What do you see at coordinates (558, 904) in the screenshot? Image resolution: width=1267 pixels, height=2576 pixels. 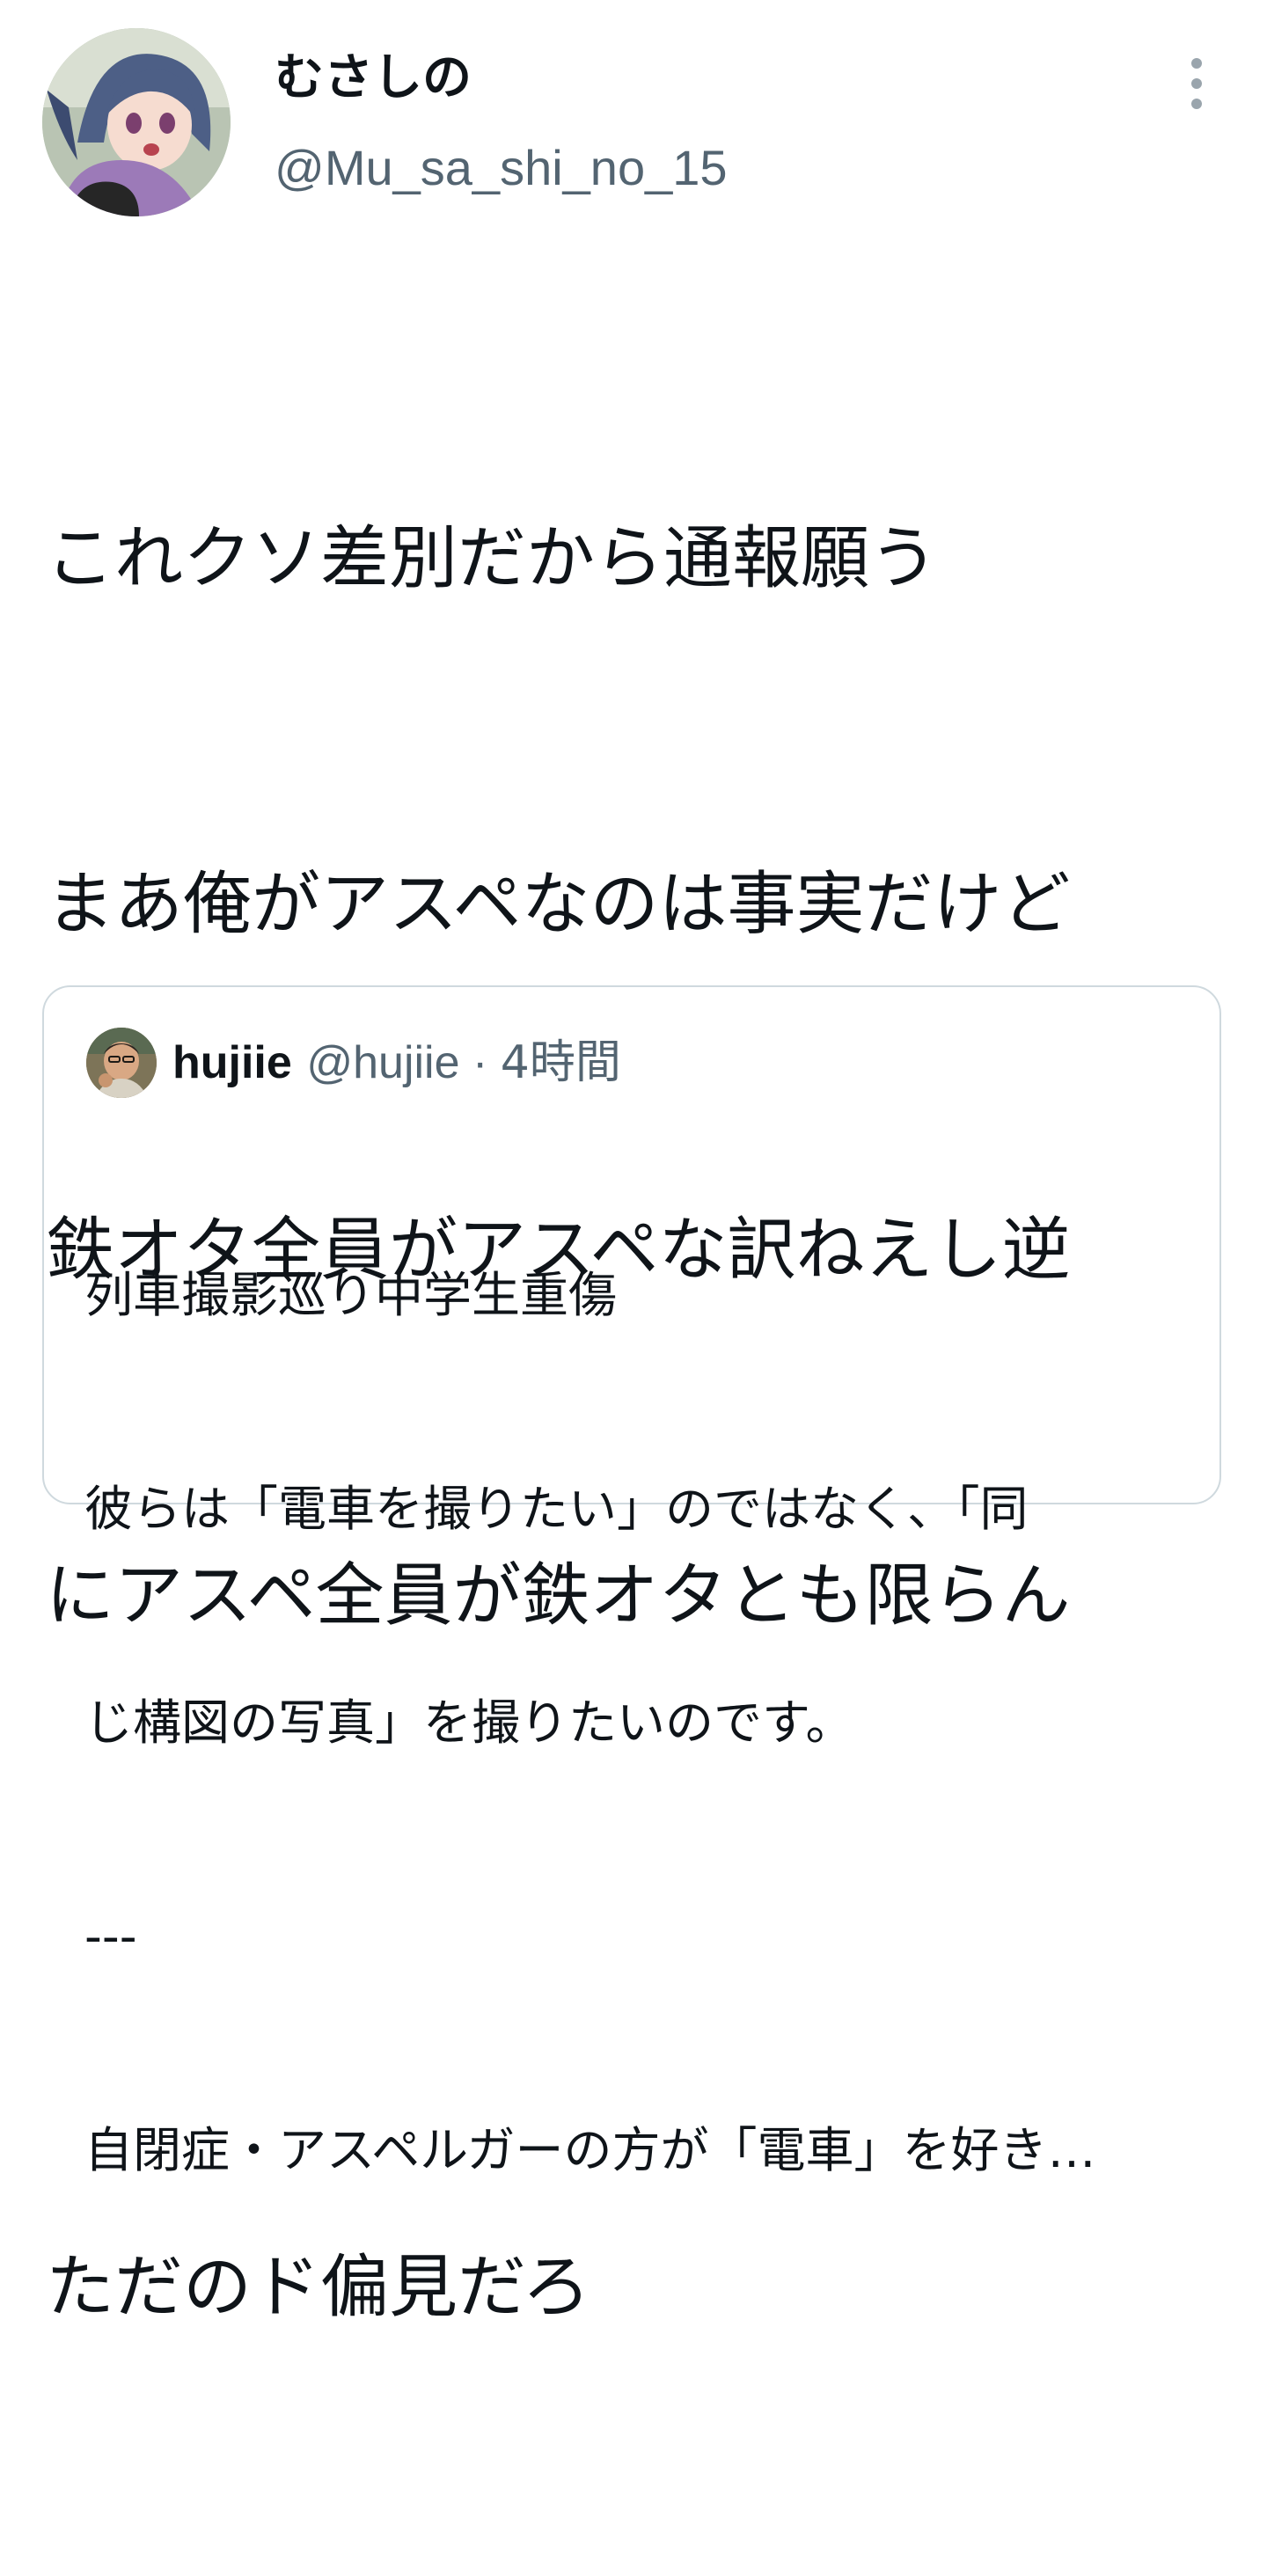 I see `tweet-text-line: まあ俺がアスペなのは事実だけど` at bounding box center [558, 904].